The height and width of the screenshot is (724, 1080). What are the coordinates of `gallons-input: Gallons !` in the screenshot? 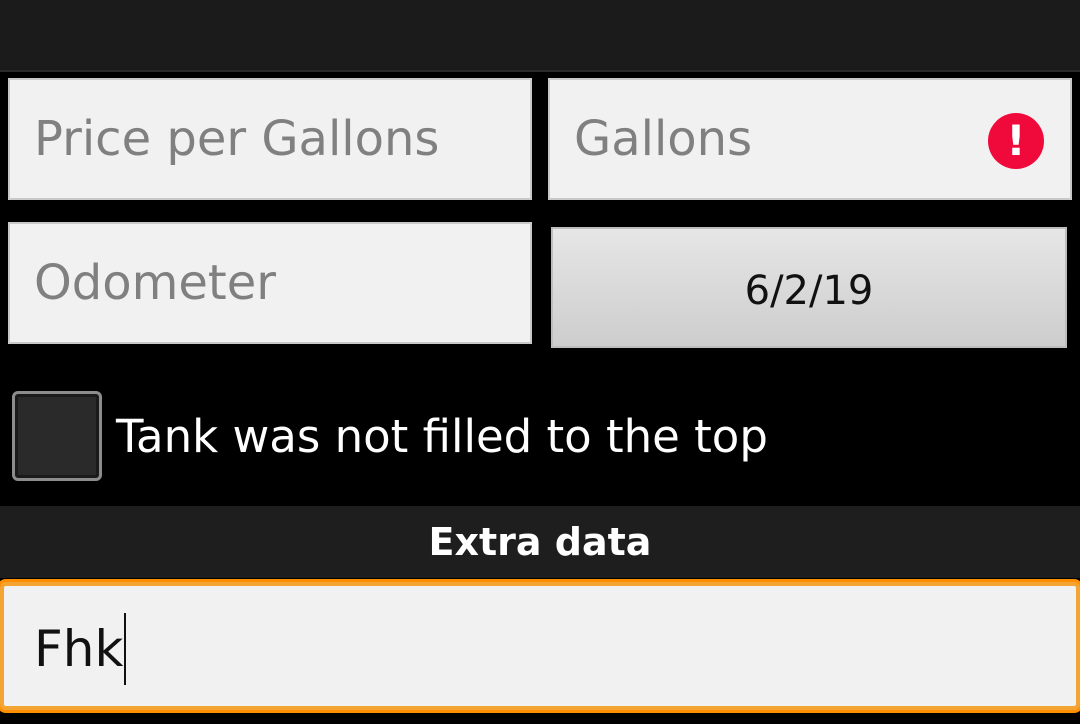 It's located at (810, 139).